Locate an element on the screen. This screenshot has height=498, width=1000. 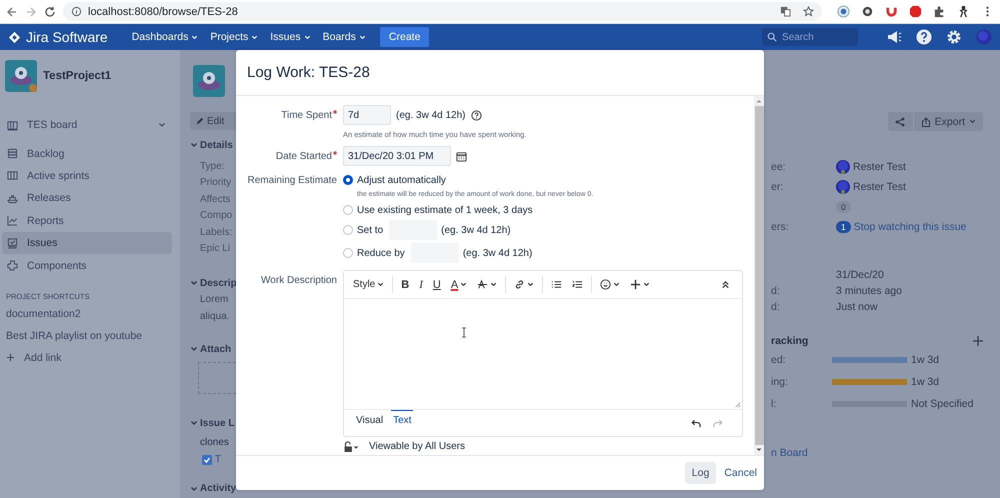
person-icon is located at coordinates (963, 11).